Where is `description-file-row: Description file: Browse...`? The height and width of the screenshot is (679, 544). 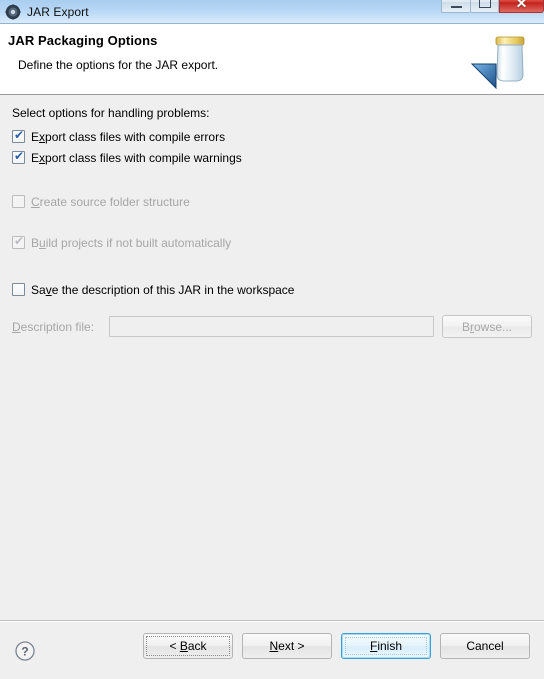 description-file-row: Description file: Browse... is located at coordinates (278, 326).